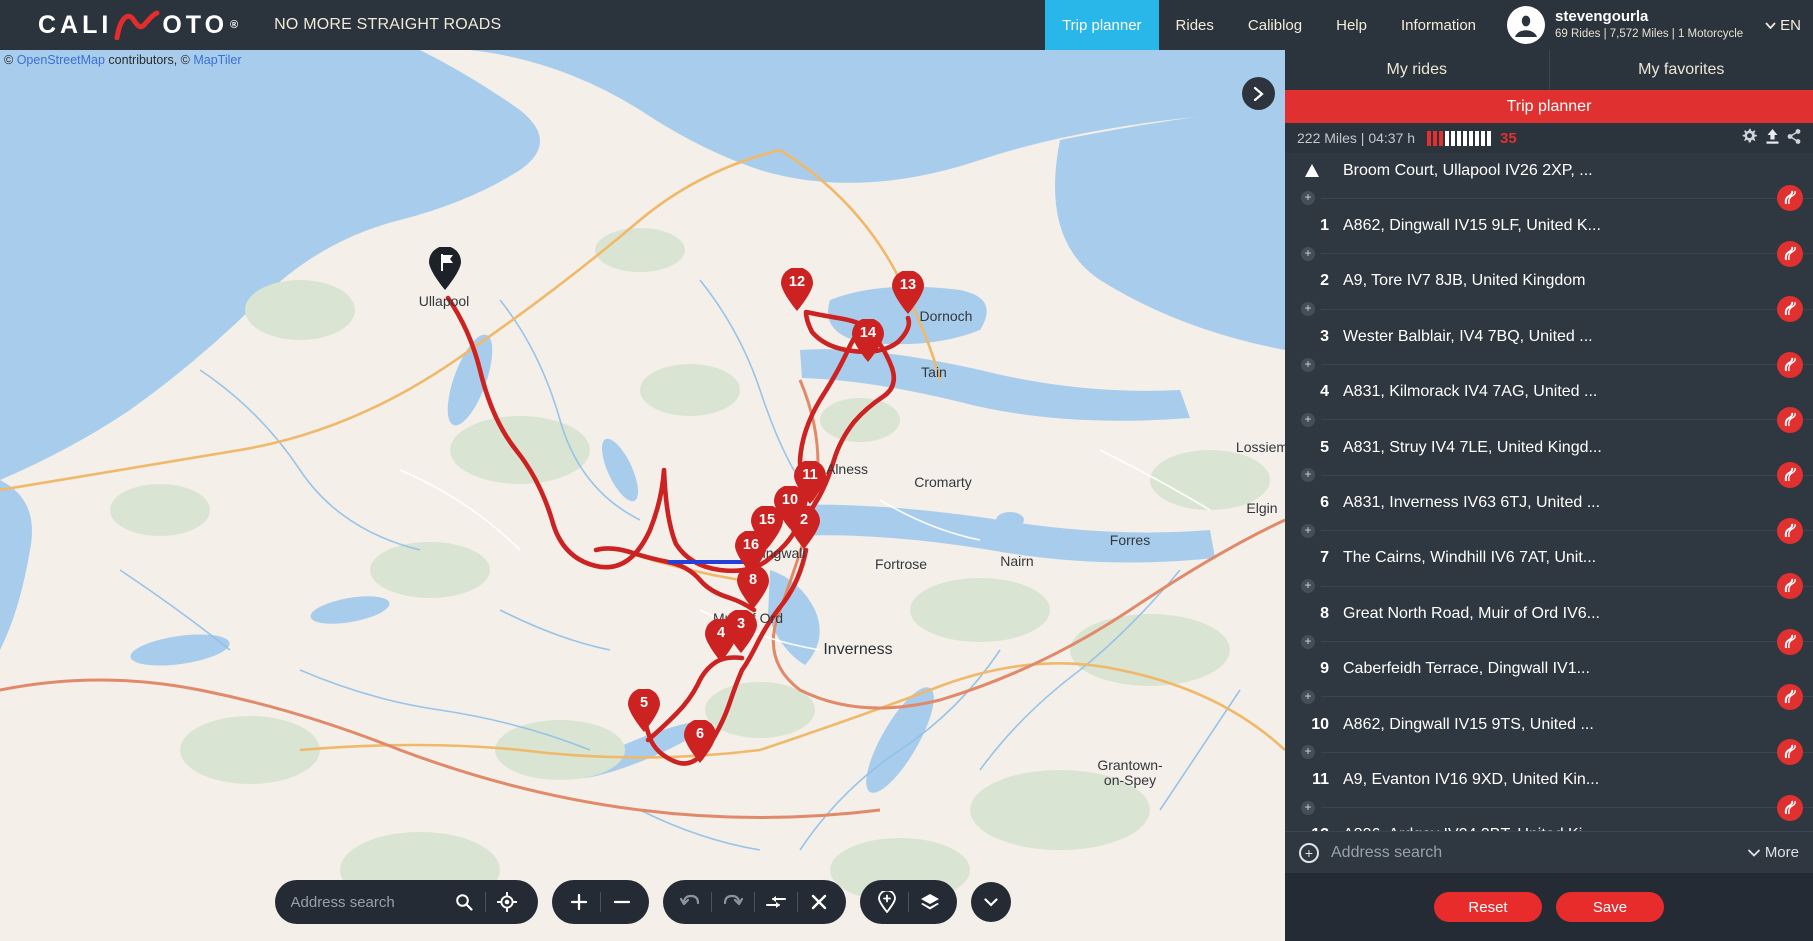  What do you see at coordinates (445, 269) in the screenshot?
I see `map-marker-start` at bounding box center [445, 269].